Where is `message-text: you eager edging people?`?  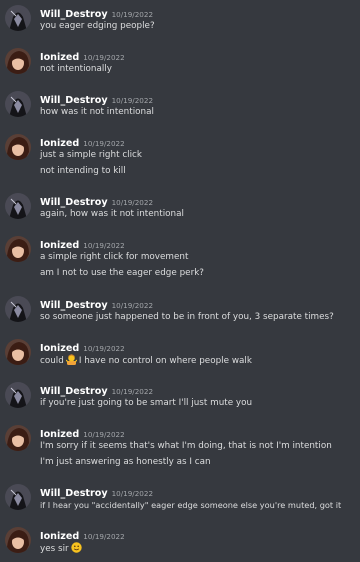 message-text: you eager edging people? is located at coordinates (97, 26).